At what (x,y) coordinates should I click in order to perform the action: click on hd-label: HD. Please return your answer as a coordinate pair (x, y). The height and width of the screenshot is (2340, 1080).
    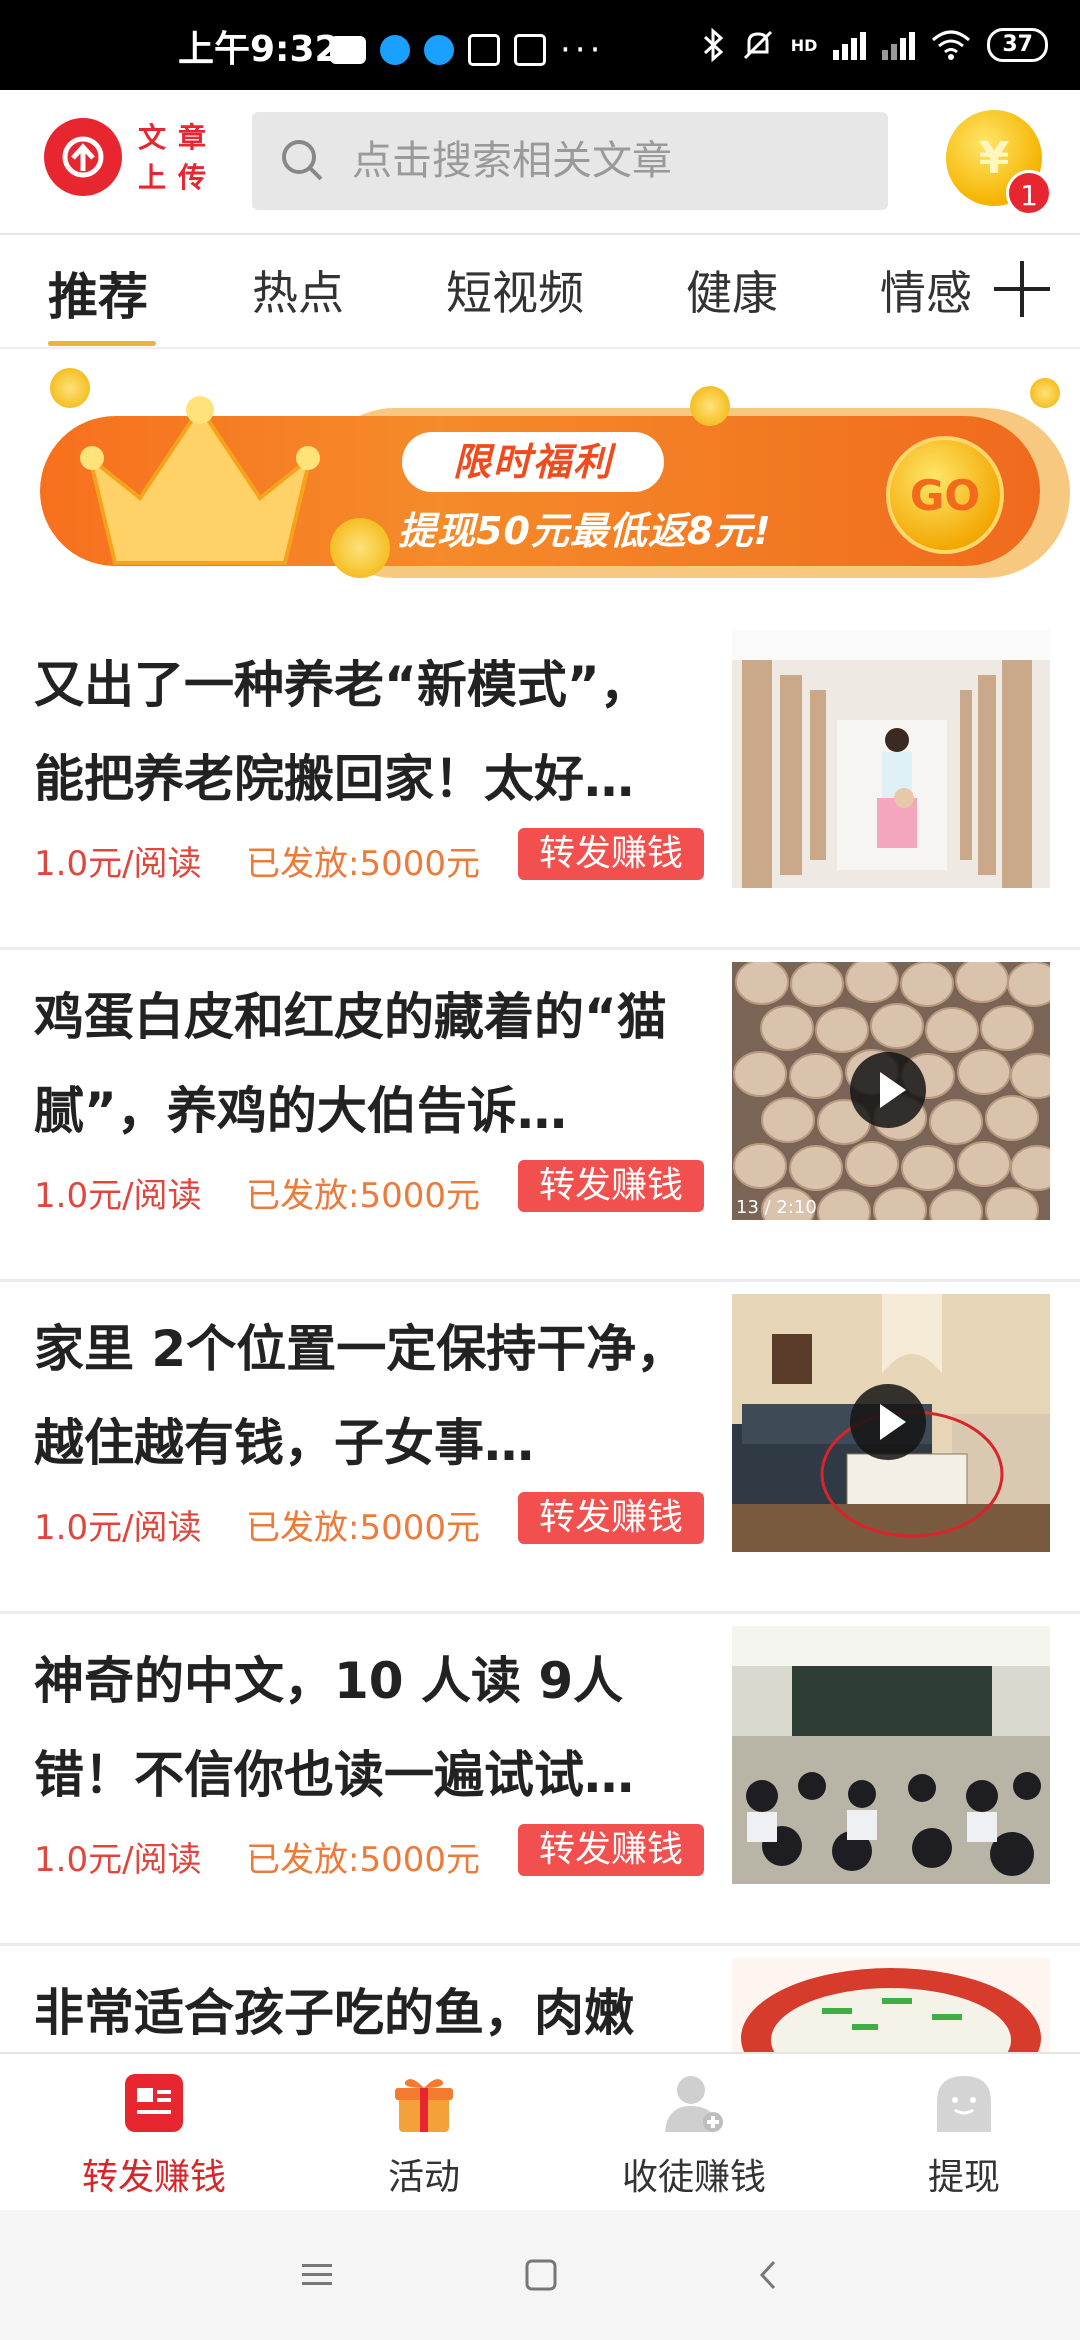
    Looking at the image, I should click on (804, 45).